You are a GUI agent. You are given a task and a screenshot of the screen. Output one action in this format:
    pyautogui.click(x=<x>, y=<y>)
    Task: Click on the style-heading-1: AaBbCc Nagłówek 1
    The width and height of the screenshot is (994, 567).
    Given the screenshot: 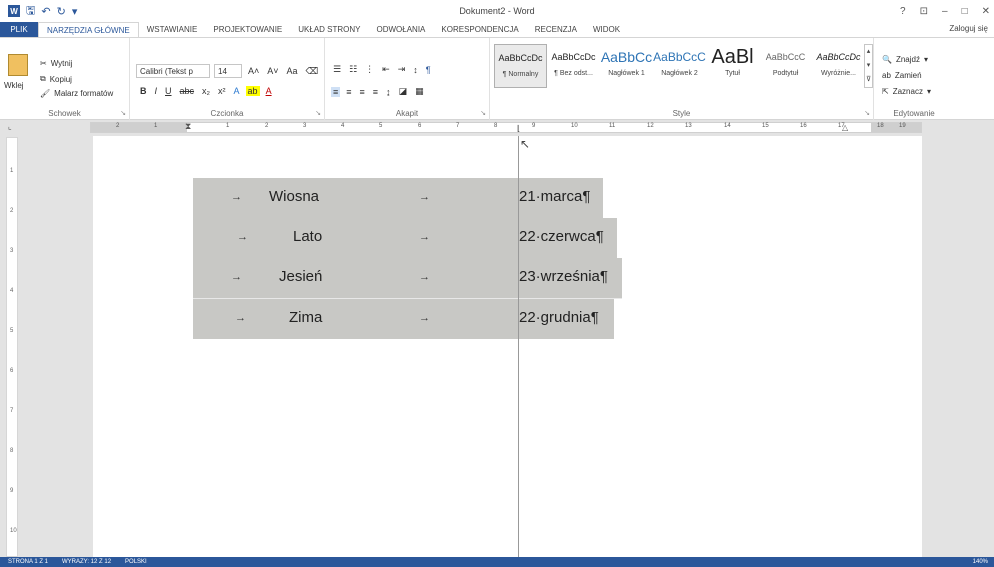 What is the action you would take?
    pyautogui.click(x=626, y=66)
    